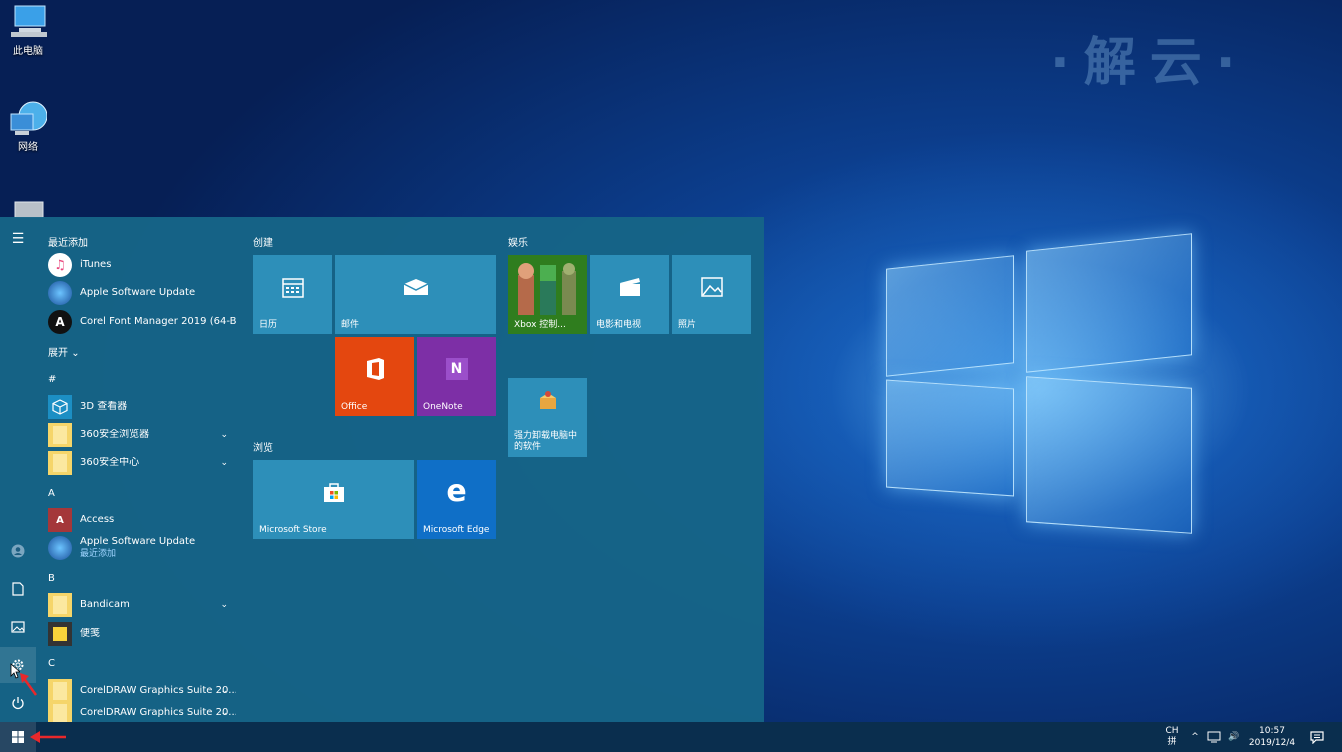  I want to click on chevron-up-icon: ^, so click(1195, 737).